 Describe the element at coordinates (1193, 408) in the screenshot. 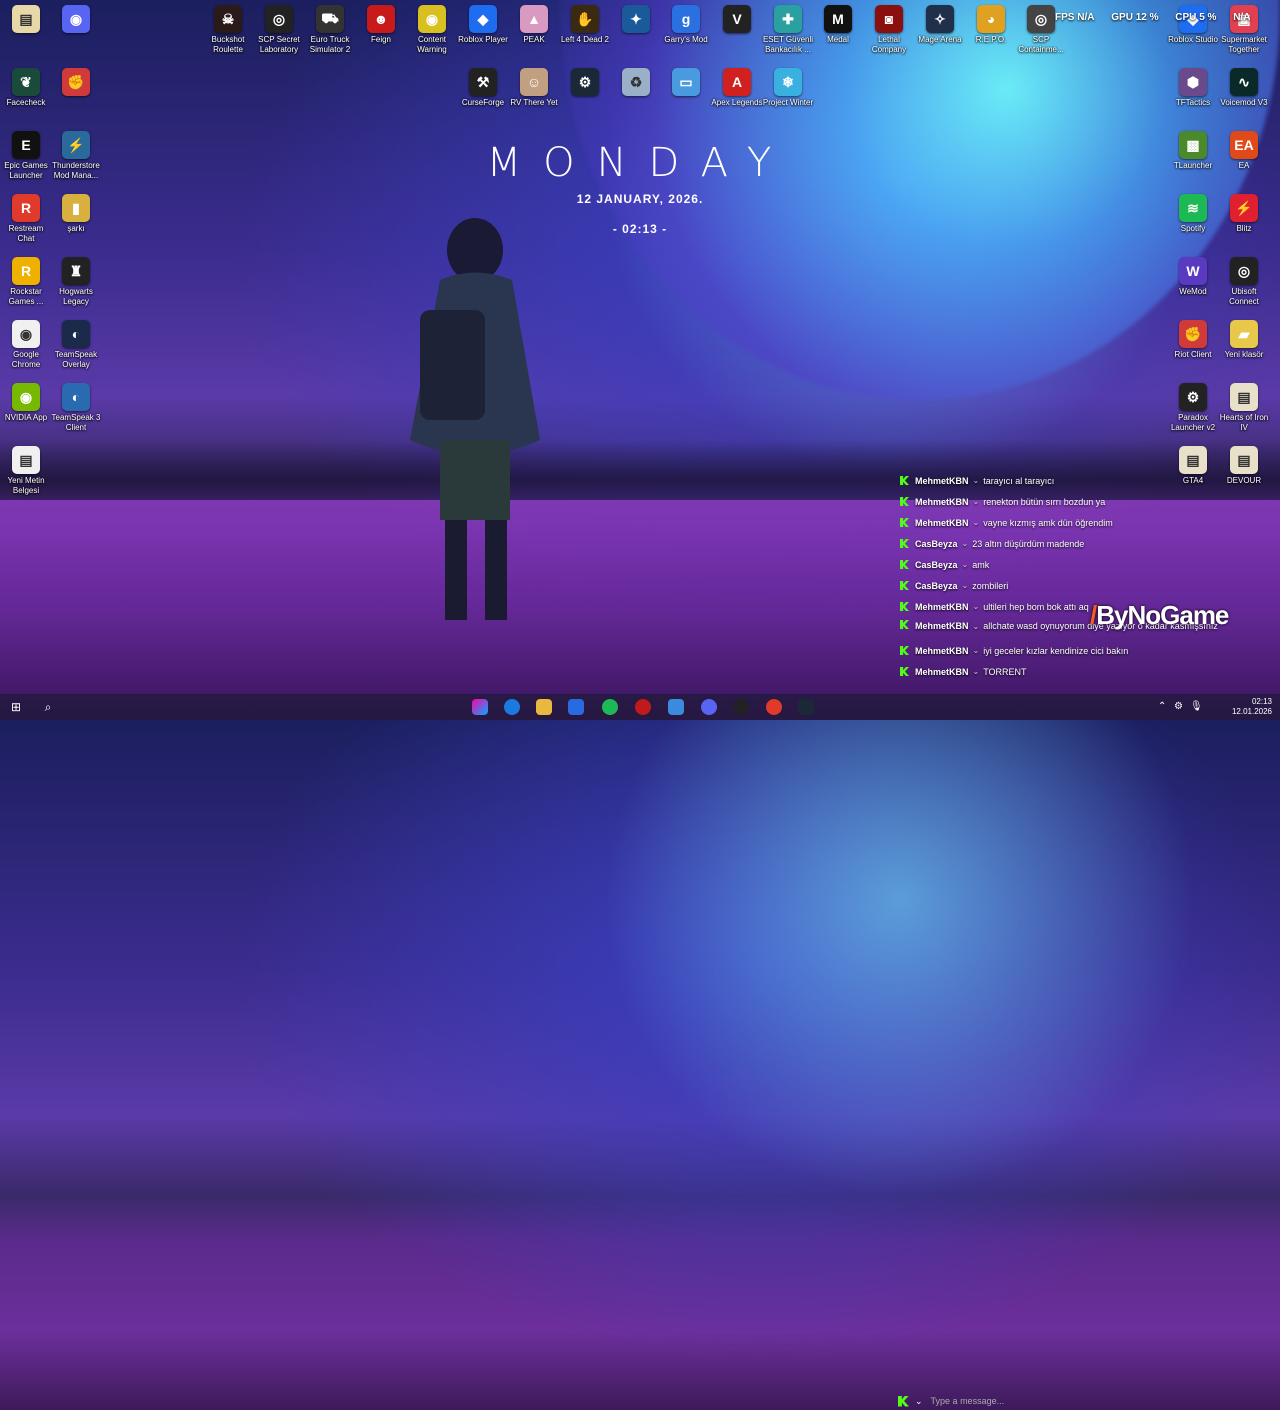

I see `desktop-icon-paradox: ⚙ Paradox Launcher v2` at that location.